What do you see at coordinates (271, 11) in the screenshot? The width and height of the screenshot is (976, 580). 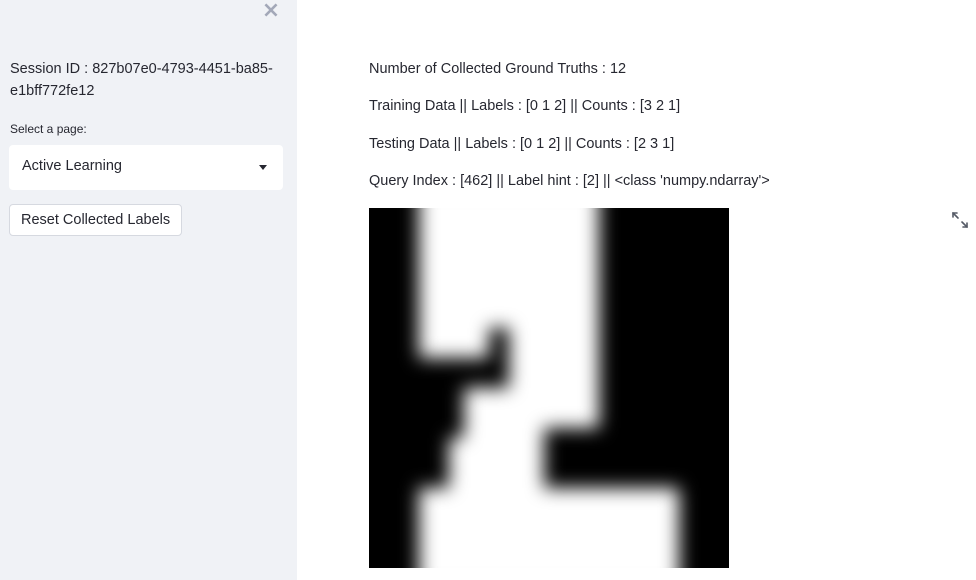 I see `close-icon: ×` at bounding box center [271, 11].